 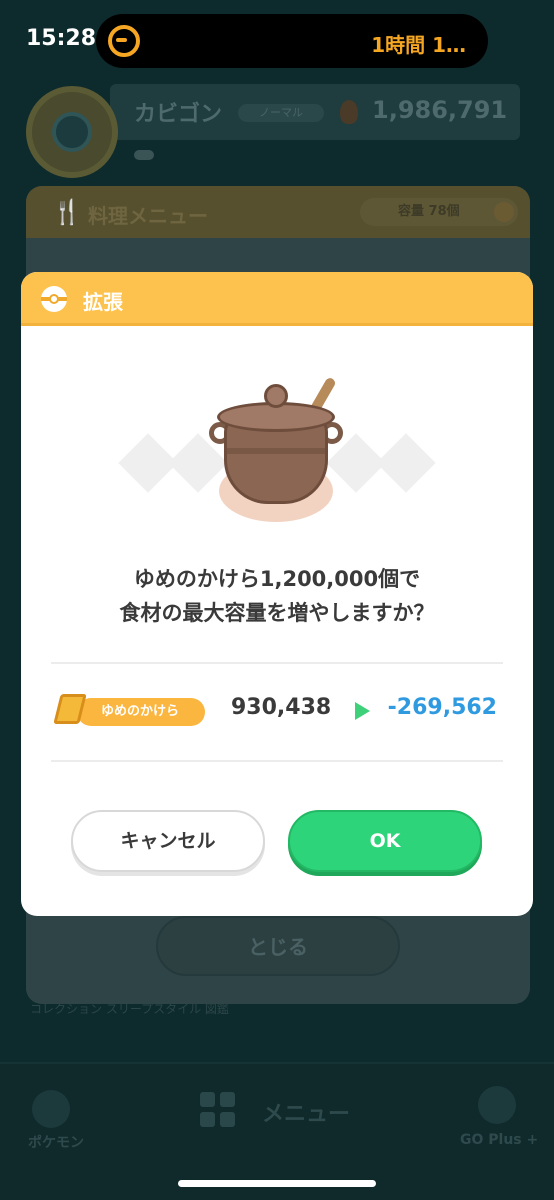 I want to click on clock: 15:28, so click(x=61, y=38).